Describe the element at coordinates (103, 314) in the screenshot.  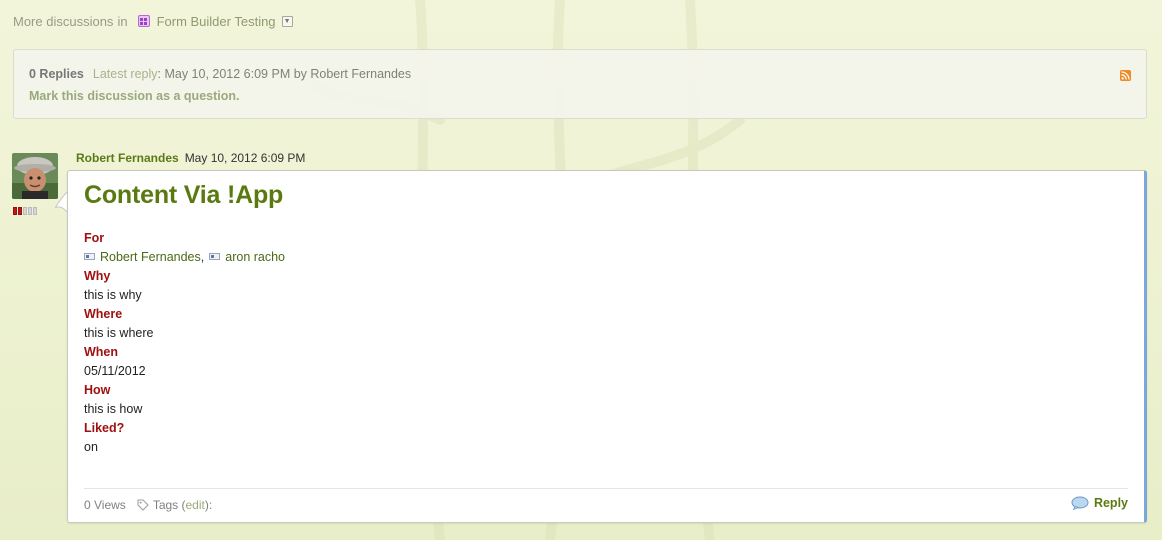
I see `field-label-where: Where` at that location.